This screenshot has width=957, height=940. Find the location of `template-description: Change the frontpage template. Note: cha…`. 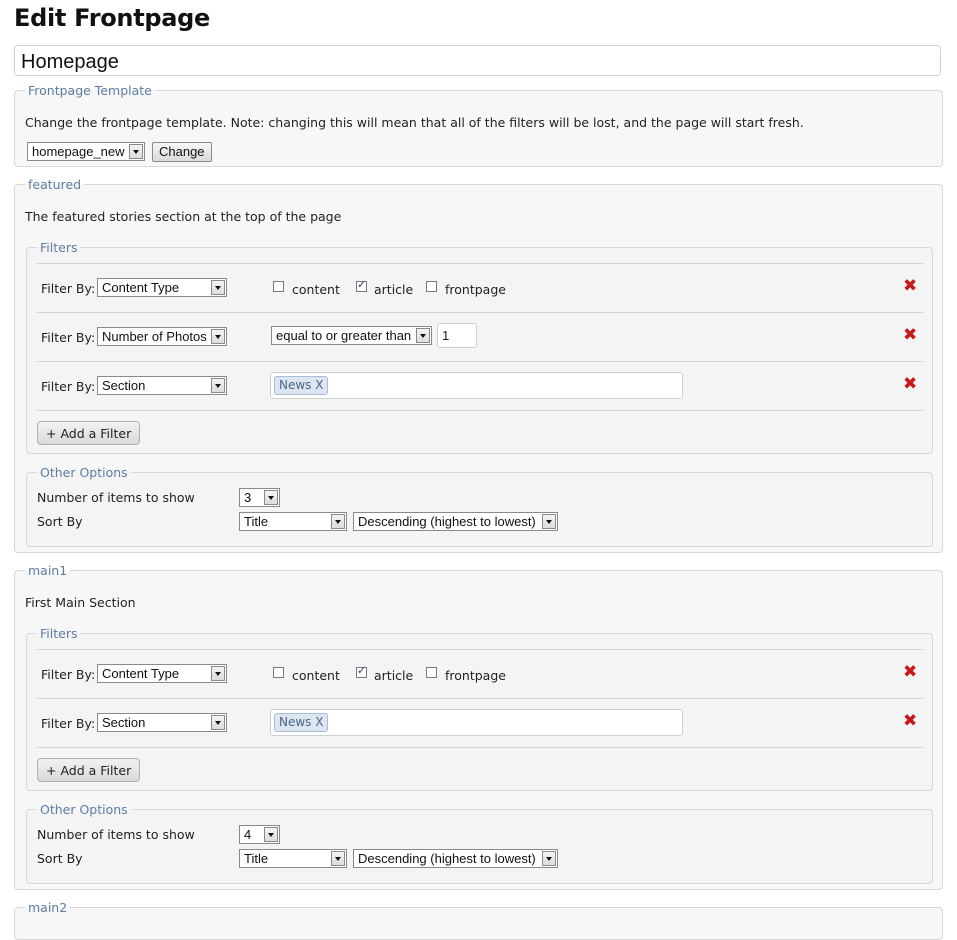

template-description: Change the frontpage template. Note: cha… is located at coordinates (414, 122).